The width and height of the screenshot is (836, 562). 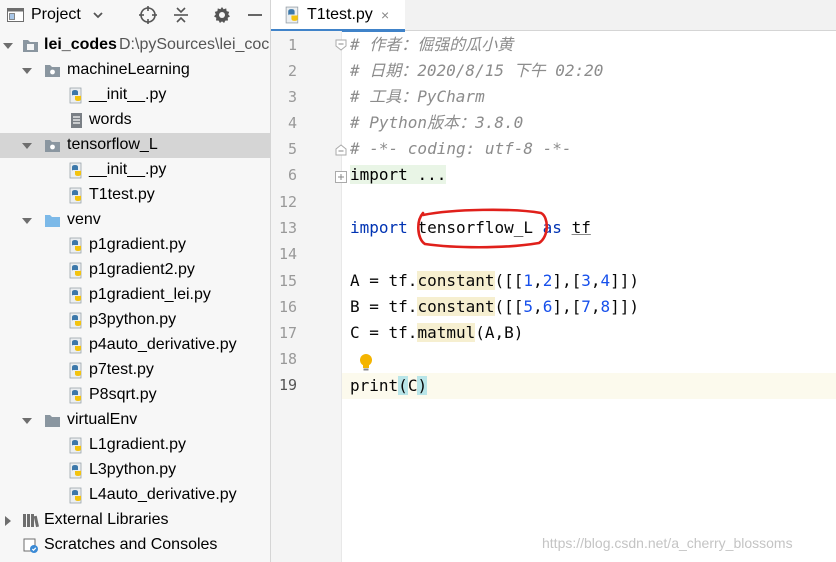 I want to click on tree-item-label: L3python.py, so click(x=133, y=469).